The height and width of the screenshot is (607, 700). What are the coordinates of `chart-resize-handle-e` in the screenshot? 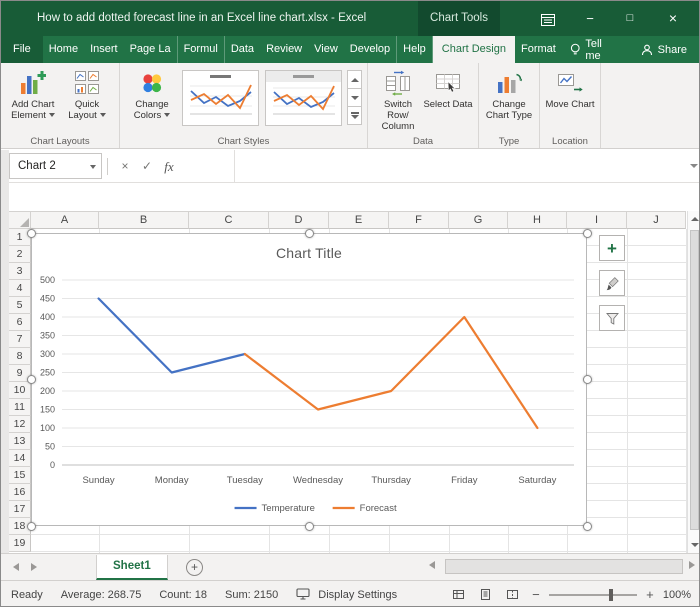 It's located at (587, 379).